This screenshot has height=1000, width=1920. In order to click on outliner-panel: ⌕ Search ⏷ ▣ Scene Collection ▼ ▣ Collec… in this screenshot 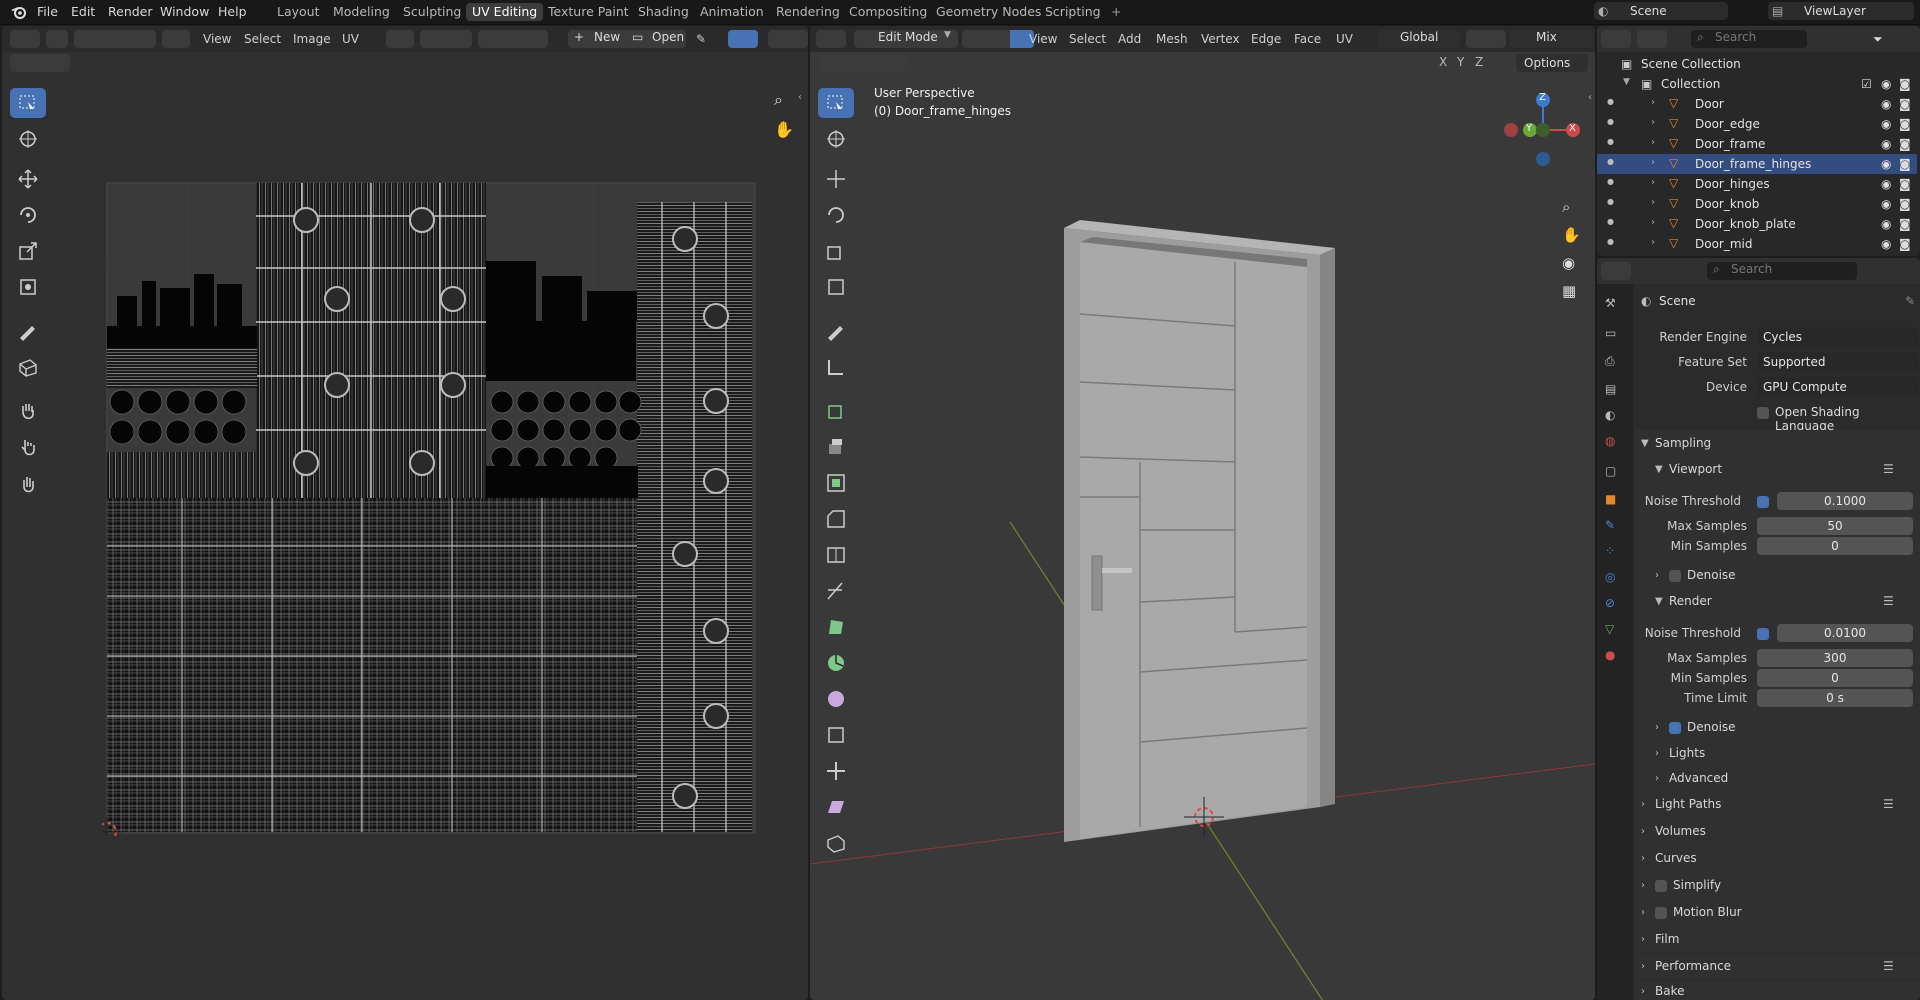, I will do `click(1758, 141)`.